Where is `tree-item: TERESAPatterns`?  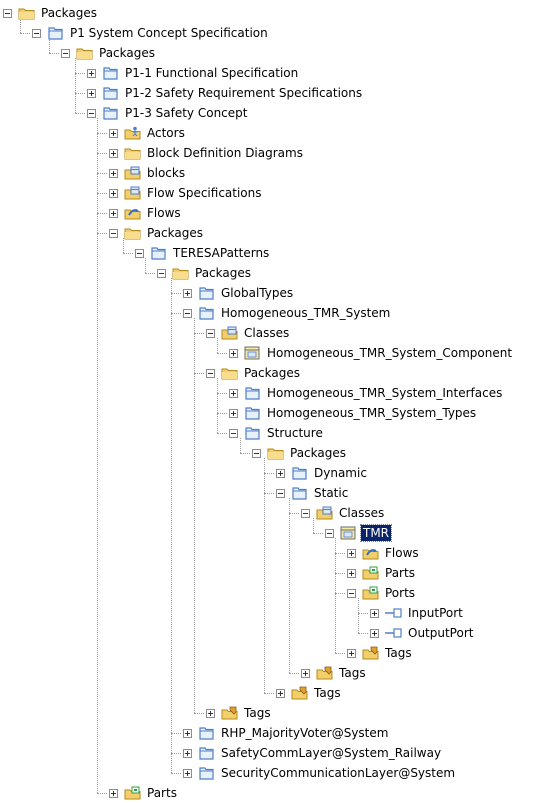
tree-item: TERESAPatterns is located at coordinates (203, 253).